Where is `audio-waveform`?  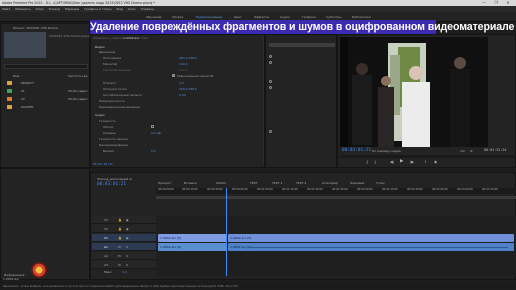
audio-waveform is located at coordinates (378, 247).